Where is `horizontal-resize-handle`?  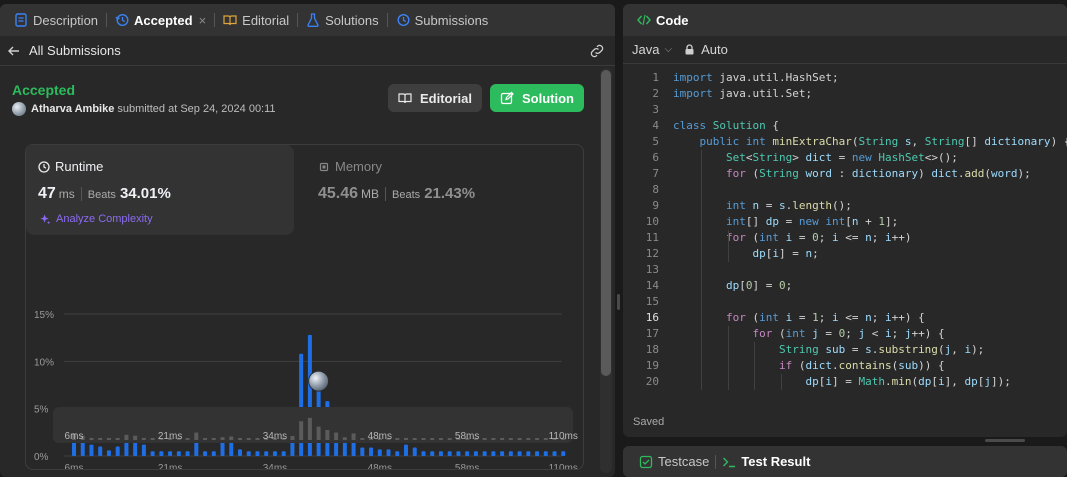 horizontal-resize-handle is located at coordinates (1005, 440).